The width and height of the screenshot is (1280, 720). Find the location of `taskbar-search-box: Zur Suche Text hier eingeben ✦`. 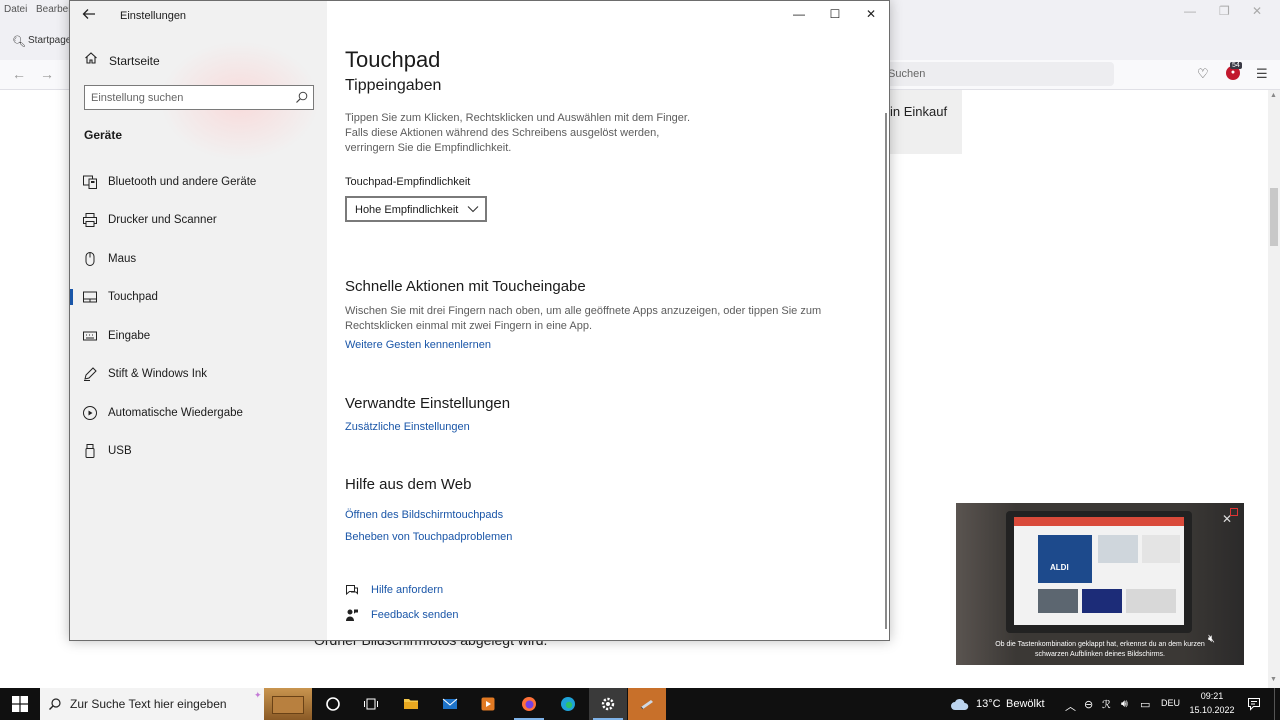

taskbar-search-box: Zur Suche Text hier eingeben ✦ is located at coordinates (152, 704).